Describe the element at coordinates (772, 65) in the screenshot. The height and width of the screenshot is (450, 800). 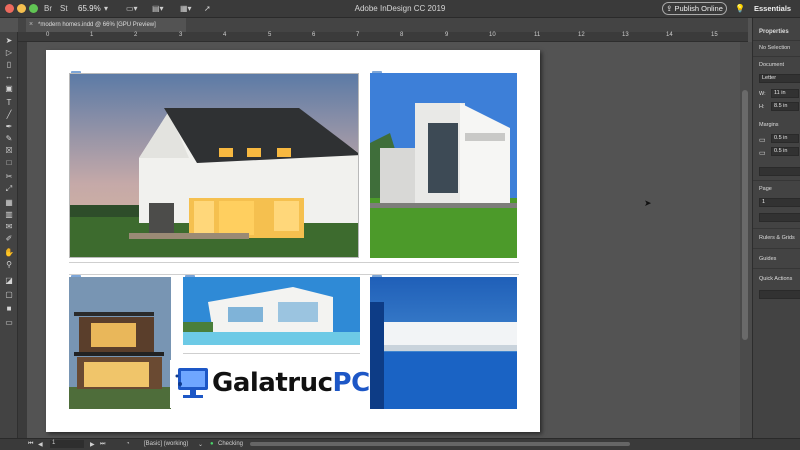
I see `document-heading: Document` at that location.